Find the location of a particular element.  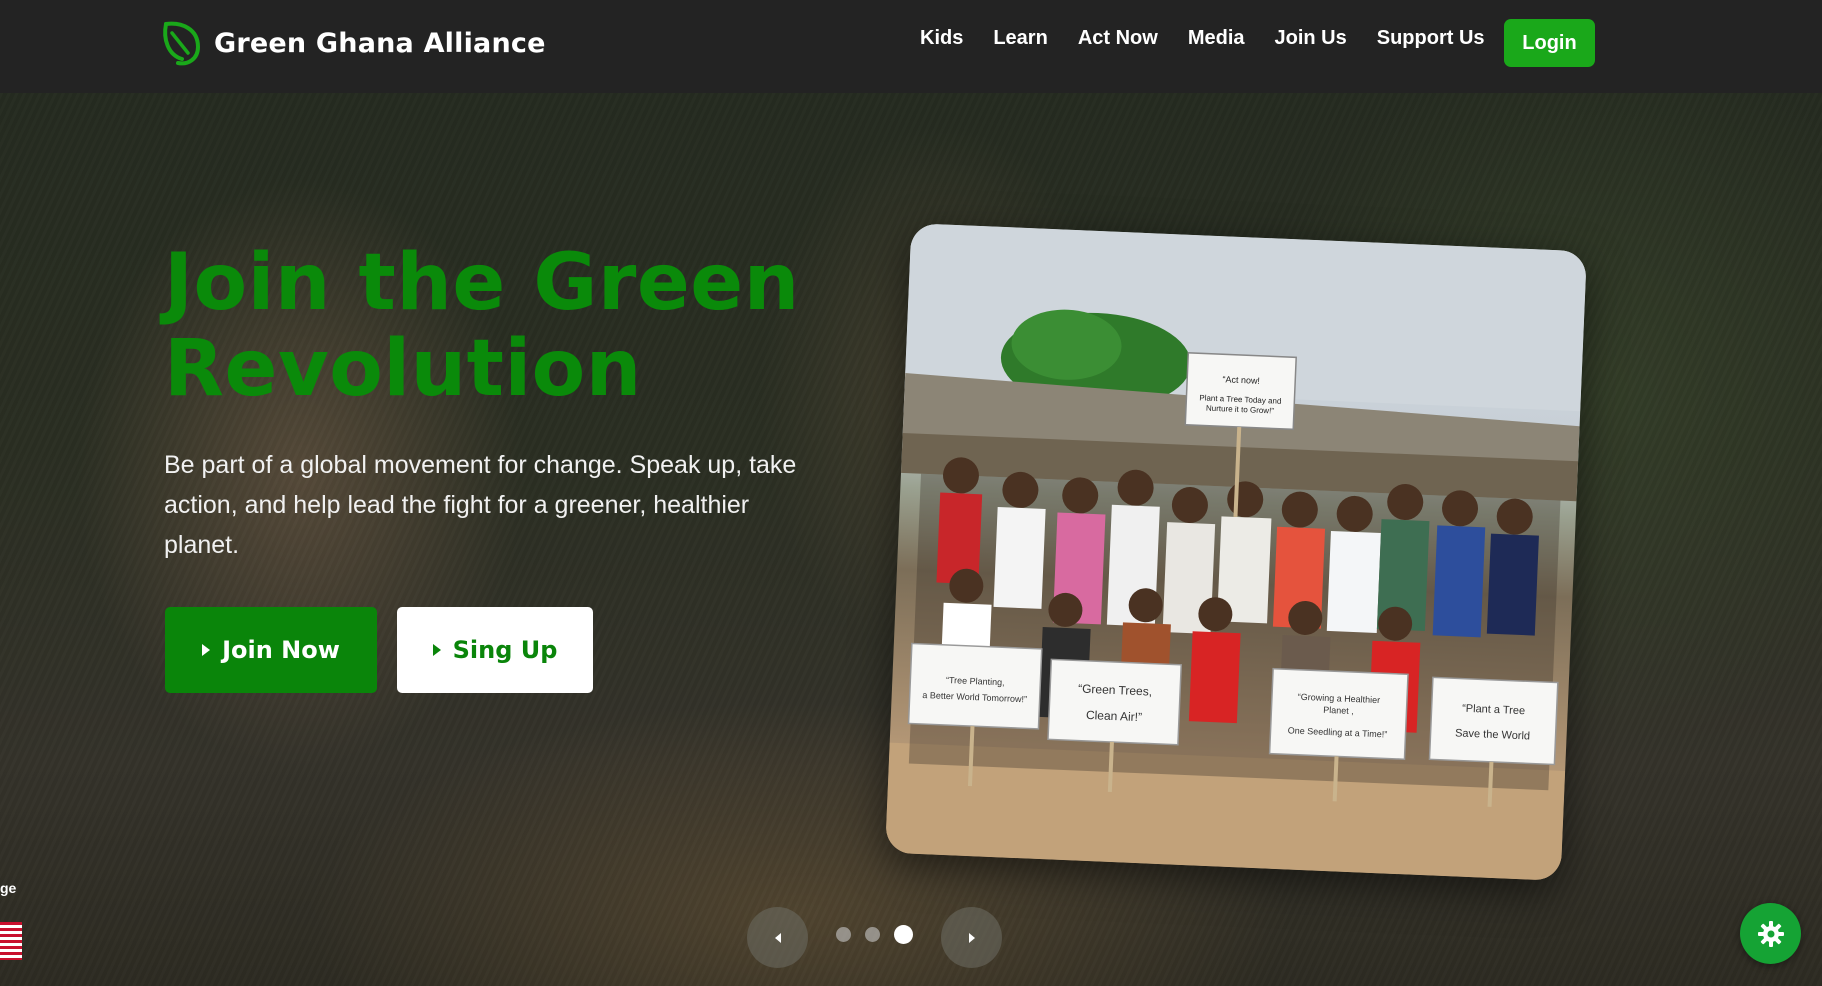

leaf-logo-icon is located at coordinates (182, 43).